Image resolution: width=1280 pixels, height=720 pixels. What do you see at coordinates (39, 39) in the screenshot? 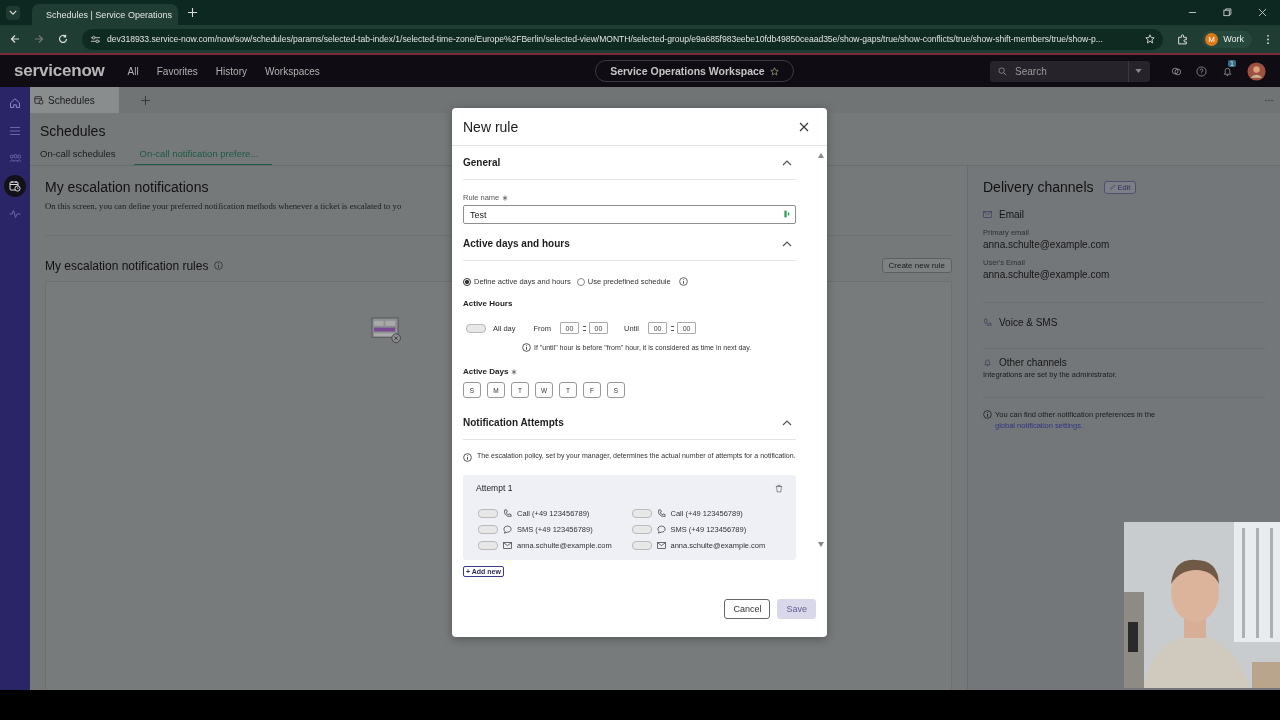
I see `forward-icon` at bounding box center [39, 39].